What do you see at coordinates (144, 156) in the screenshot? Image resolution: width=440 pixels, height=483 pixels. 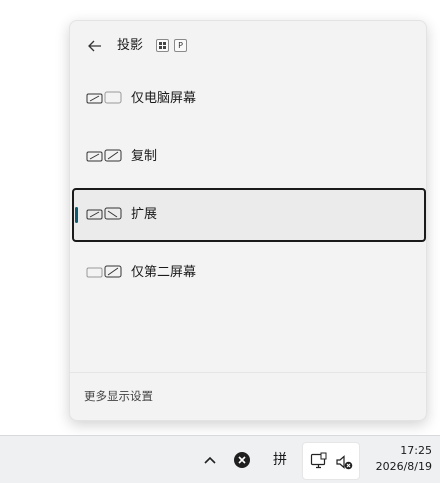 I see `option-label: 复制` at bounding box center [144, 156].